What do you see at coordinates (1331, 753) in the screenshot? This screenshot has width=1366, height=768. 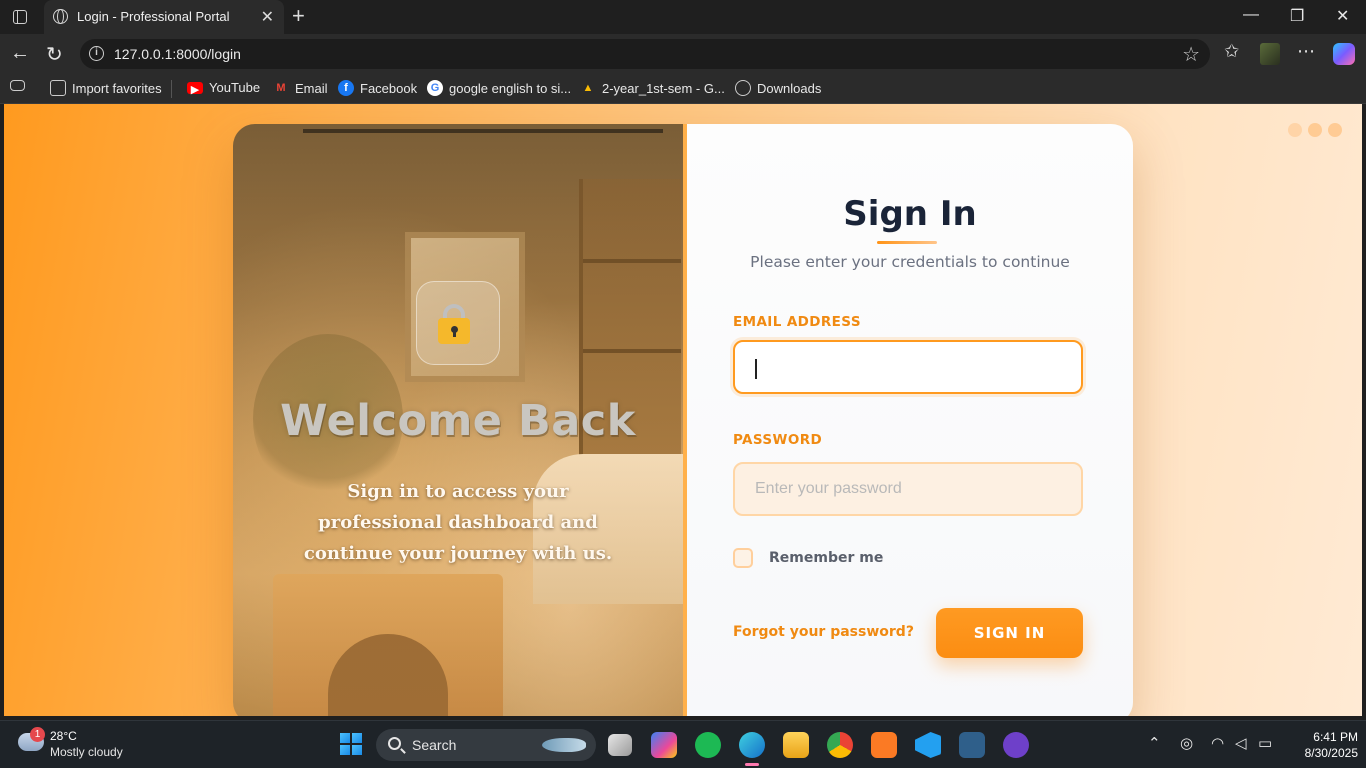 I see `clock-date: 8/30/2025` at bounding box center [1331, 753].